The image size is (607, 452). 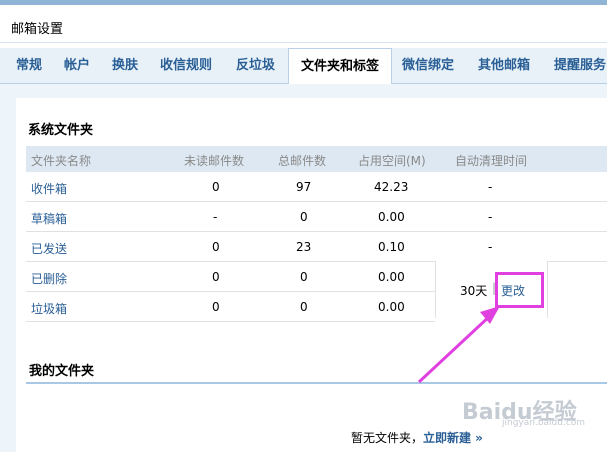 What do you see at coordinates (61, 130) in the screenshot?
I see `system-folders-title: 系统文件夹` at bounding box center [61, 130].